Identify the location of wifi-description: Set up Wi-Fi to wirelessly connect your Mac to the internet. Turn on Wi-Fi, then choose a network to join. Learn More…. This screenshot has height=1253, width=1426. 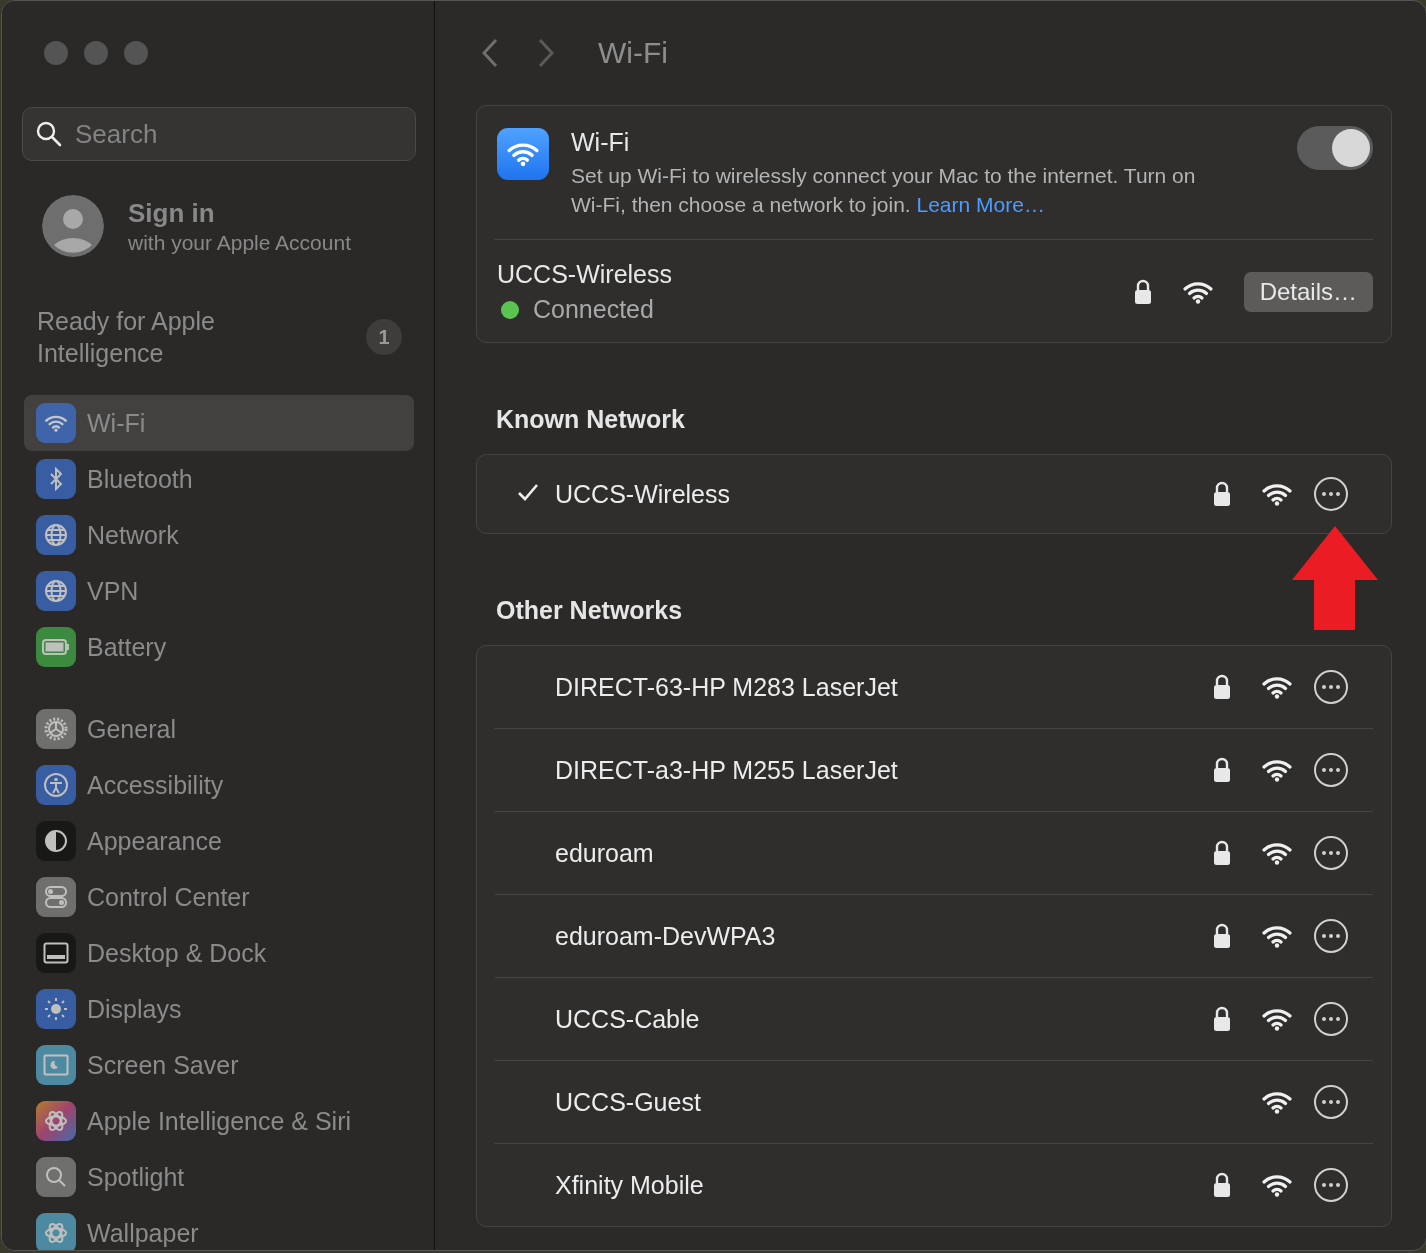
(884, 190).